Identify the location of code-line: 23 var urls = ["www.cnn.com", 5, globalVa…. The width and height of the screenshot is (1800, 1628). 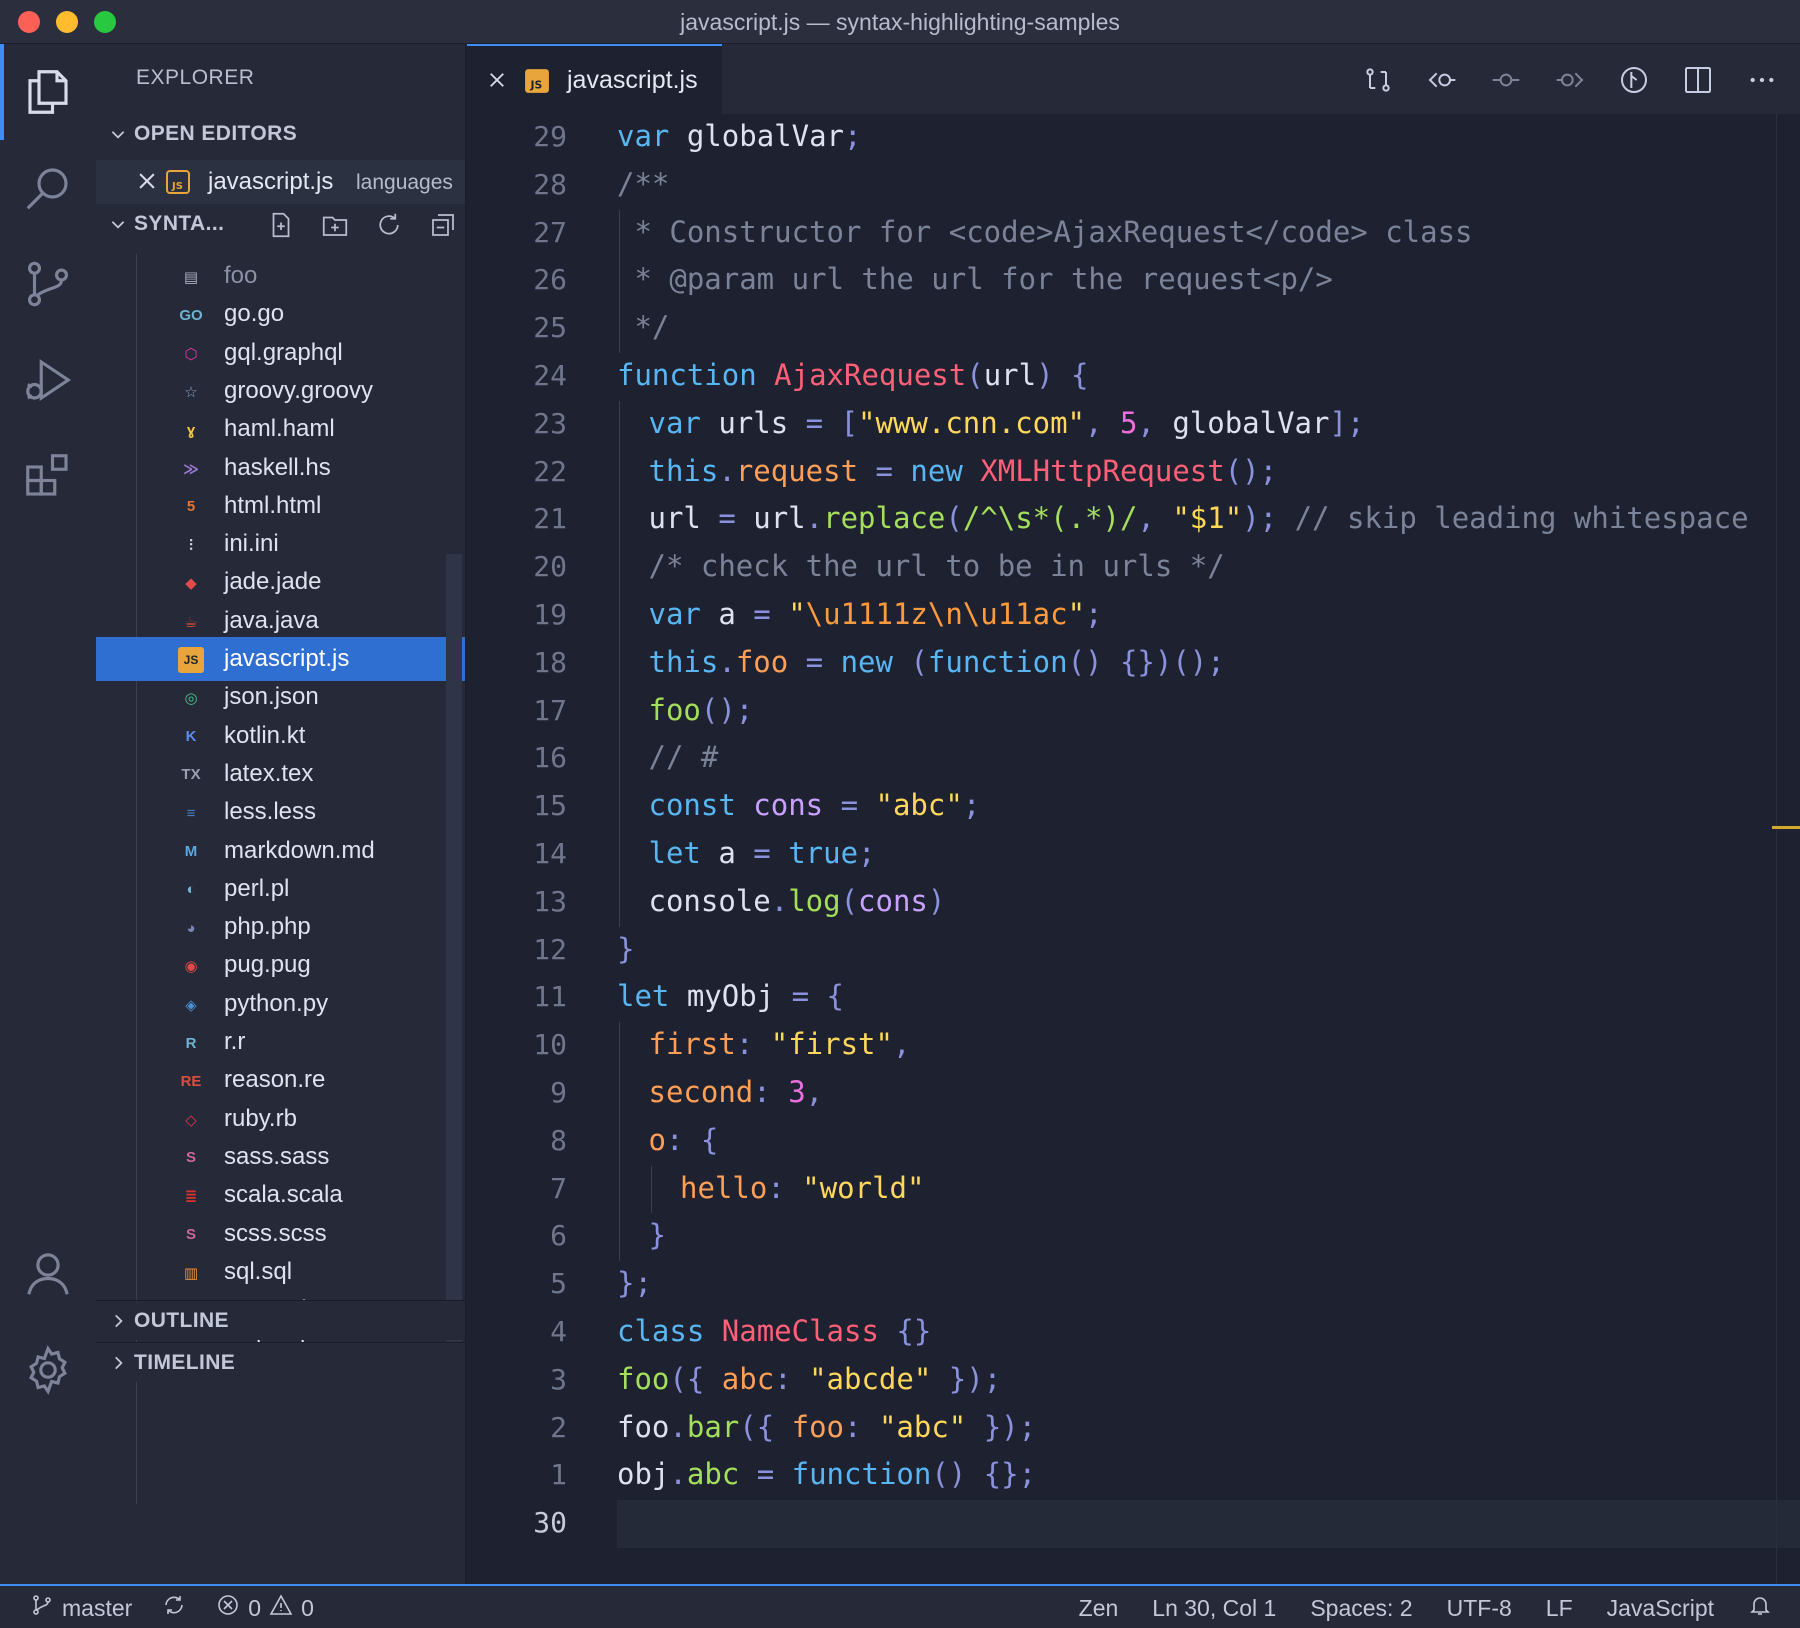
(1133, 424).